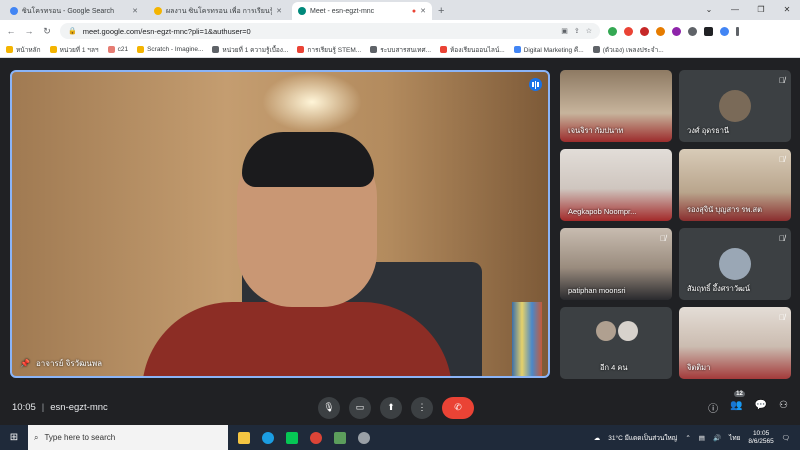 The height and width of the screenshot is (450, 800). I want to click on volume-icon: 🔊, so click(717, 438).